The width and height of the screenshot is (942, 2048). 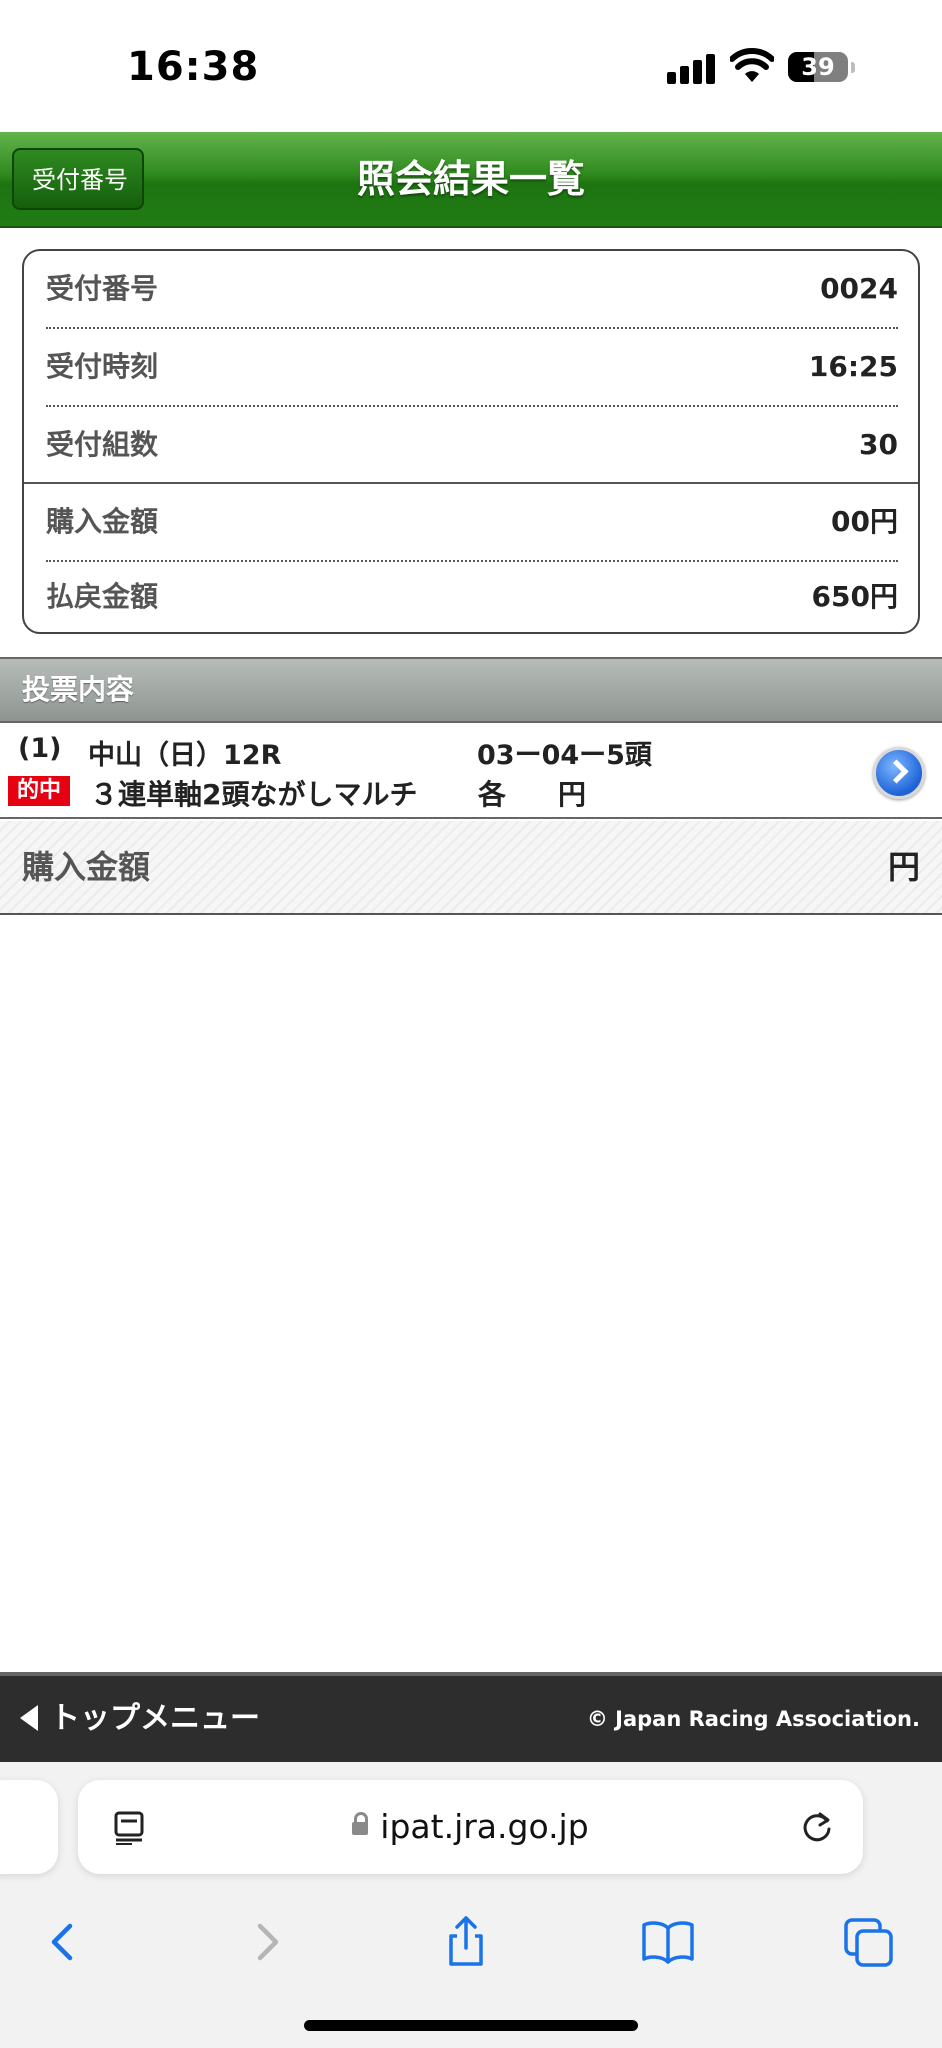 I want to click on footer-bar: トップメニュー © Japan Racing Association., so click(x=471, y=1717).